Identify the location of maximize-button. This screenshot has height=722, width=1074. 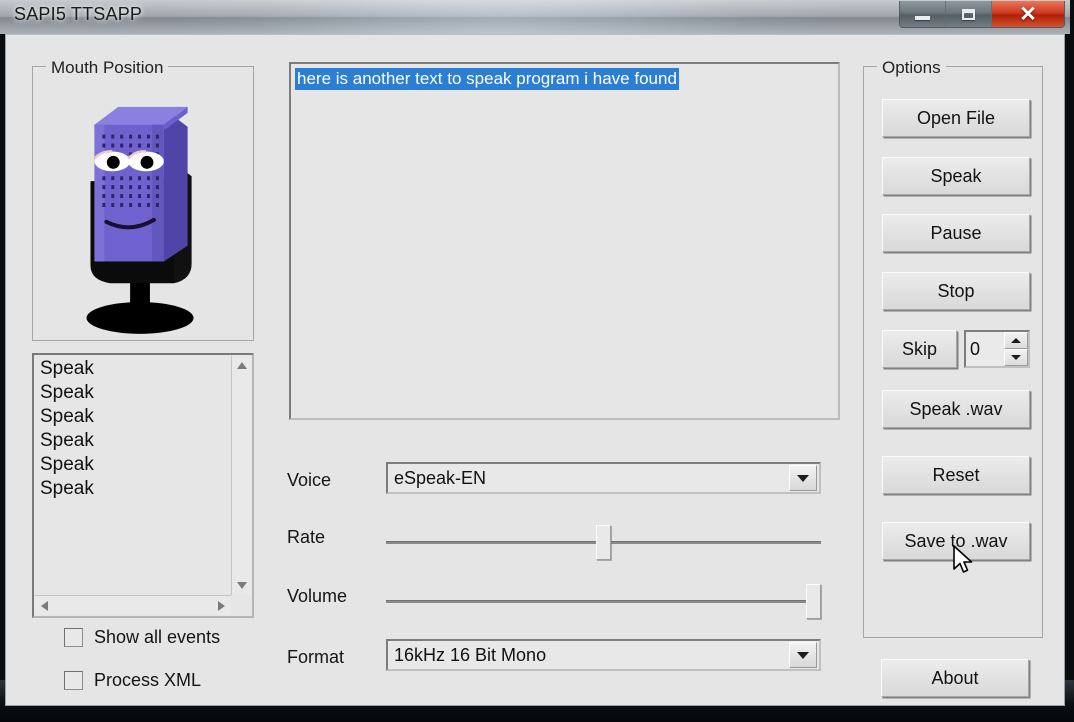
(969, 14).